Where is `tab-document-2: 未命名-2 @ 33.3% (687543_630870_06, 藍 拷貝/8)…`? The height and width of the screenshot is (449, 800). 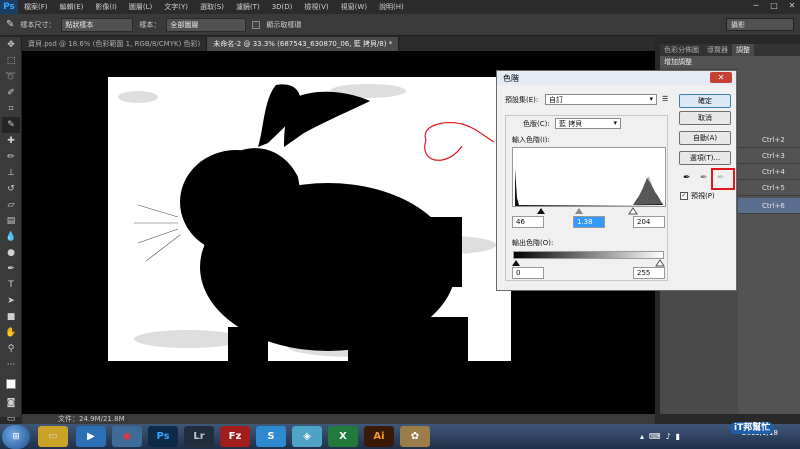 tab-document-2: 未命名-2 @ 33.3% (687543_630870_06, 藍 拷貝/8)… is located at coordinates (303, 44).